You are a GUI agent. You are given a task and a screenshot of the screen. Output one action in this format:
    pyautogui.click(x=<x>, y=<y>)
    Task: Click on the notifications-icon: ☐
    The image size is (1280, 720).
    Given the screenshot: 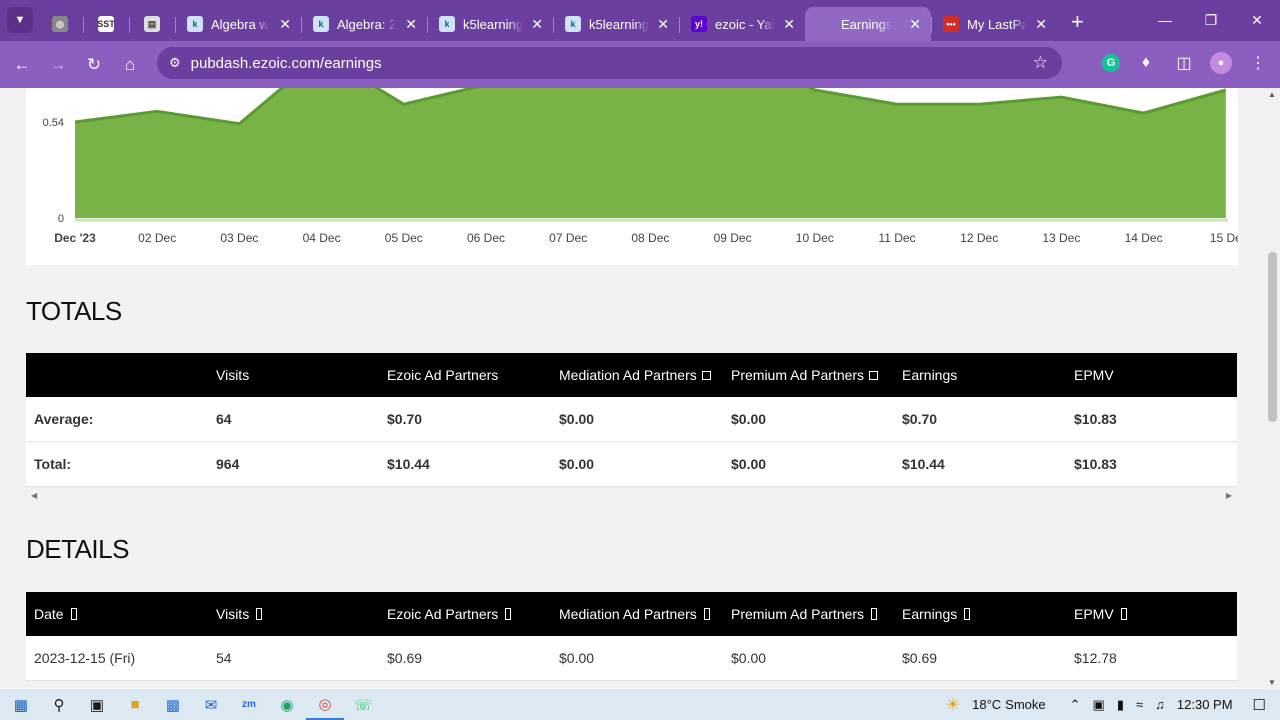 What is the action you would take?
    pyautogui.click(x=1259, y=705)
    